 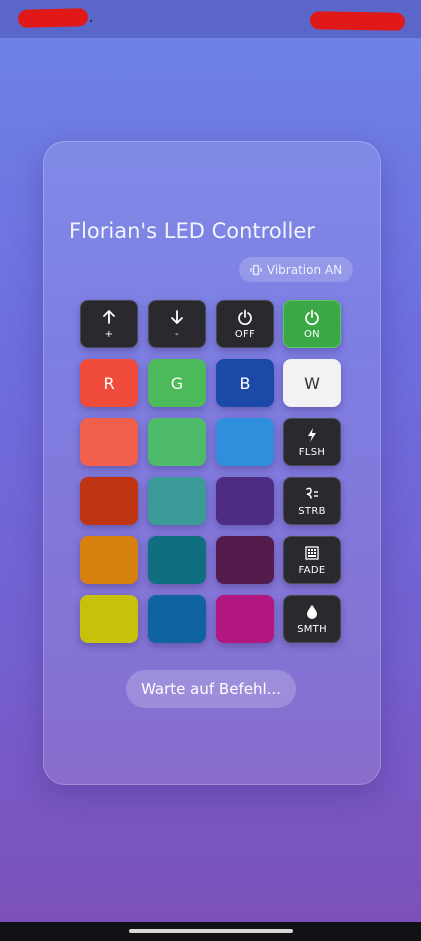 I want to click on power-off-button: OFF, so click(x=245, y=324).